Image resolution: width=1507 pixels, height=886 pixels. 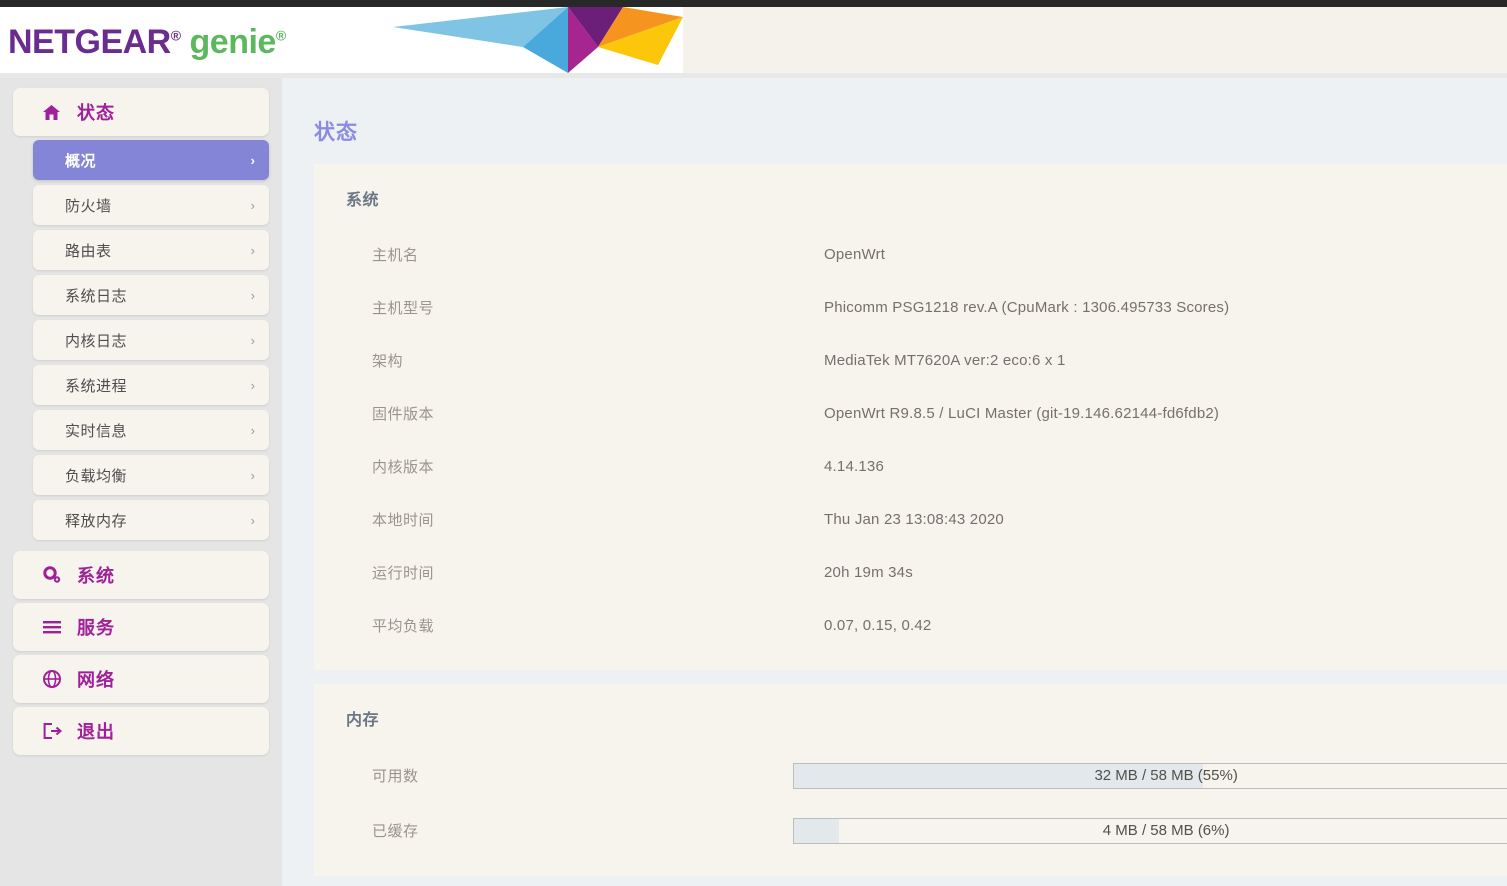 What do you see at coordinates (395, 831) in the screenshot?
I see `row-label-cached-memory: 已缓存` at bounding box center [395, 831].